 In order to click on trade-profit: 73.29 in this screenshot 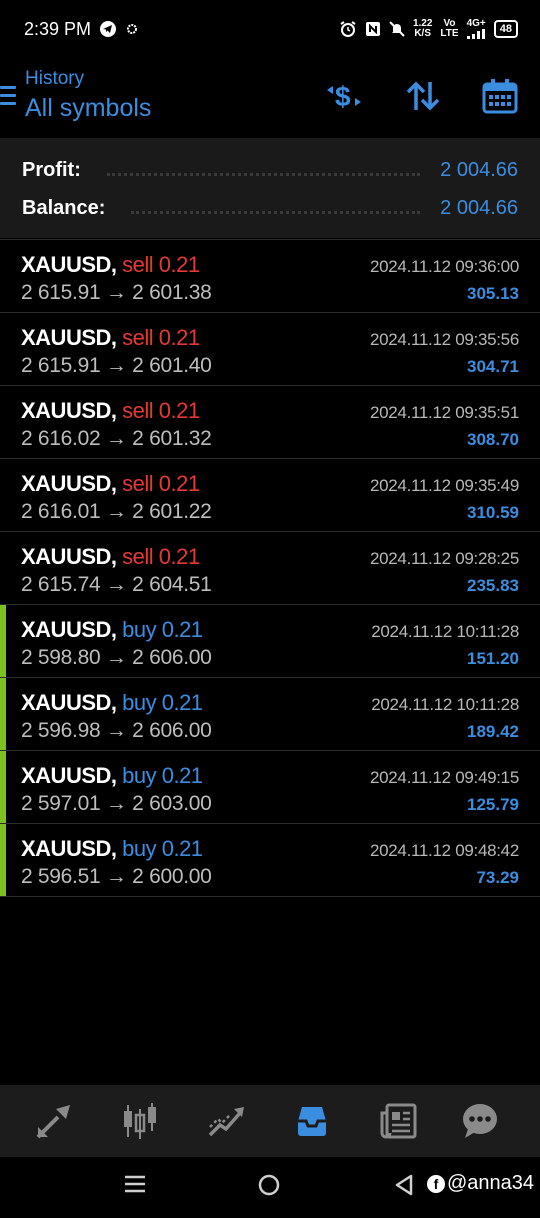, I will do `click(497, 877)`.